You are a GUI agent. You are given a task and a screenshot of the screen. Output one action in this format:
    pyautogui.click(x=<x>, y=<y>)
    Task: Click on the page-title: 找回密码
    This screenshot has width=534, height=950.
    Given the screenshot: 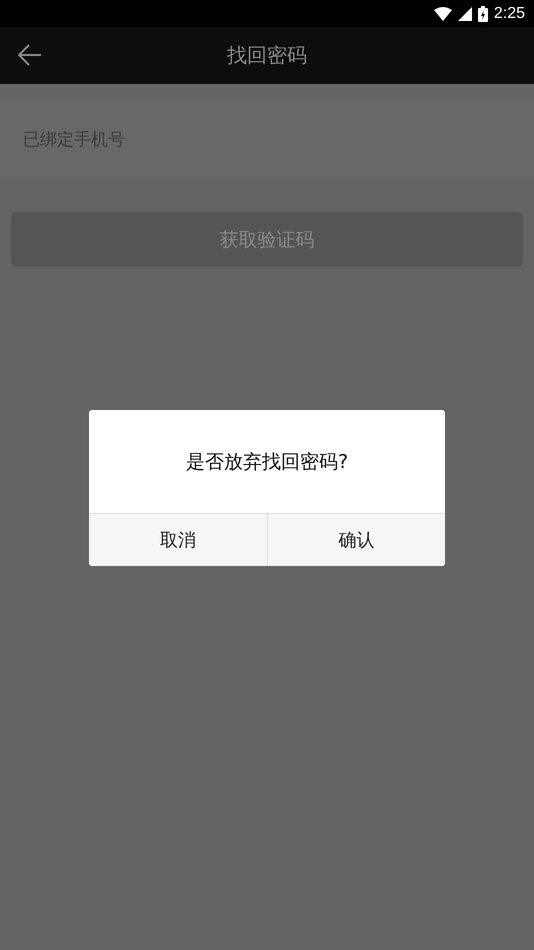 What is the action you would take?
    pyautogui.click(x=267, y=55)
    